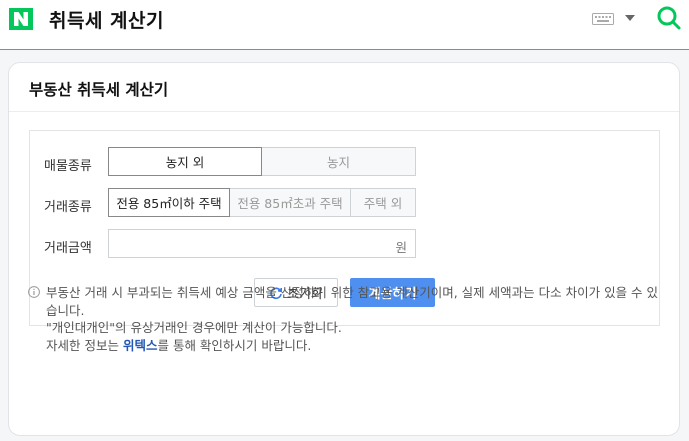 The width and height of the screenshot is (689, 441). I want to click on property-type-option-farmland: 농지, so click(339, 161).